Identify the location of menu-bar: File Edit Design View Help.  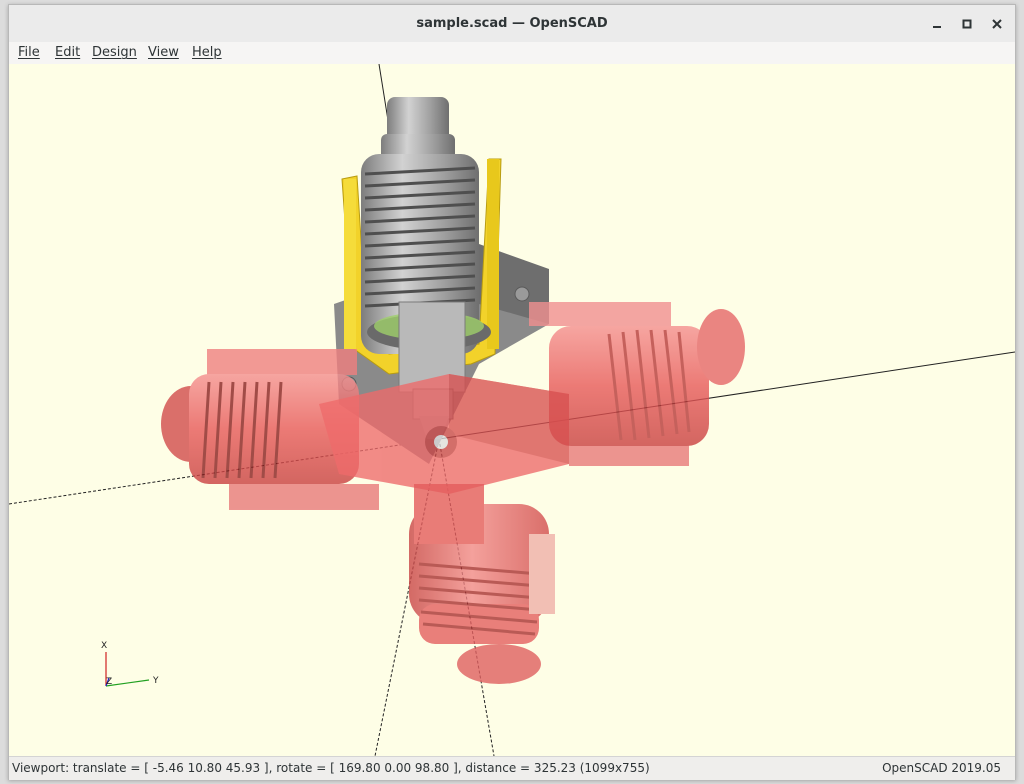
(512, 53).